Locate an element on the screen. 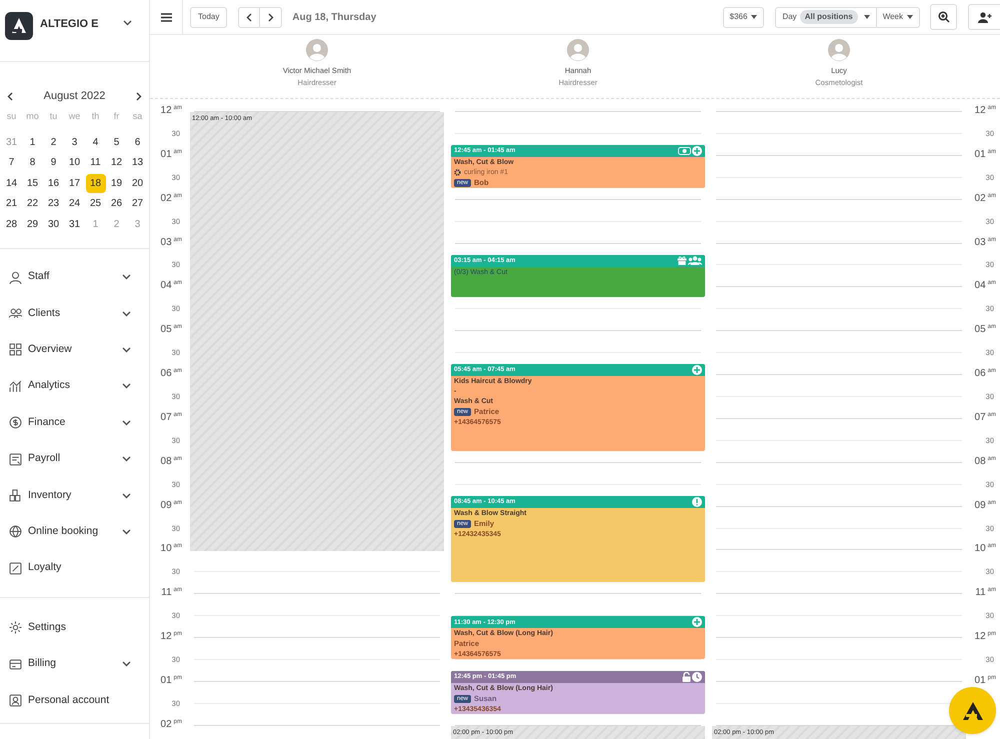 The image size is (1000, 739). zoom-button is located at coordinates (943, 17).